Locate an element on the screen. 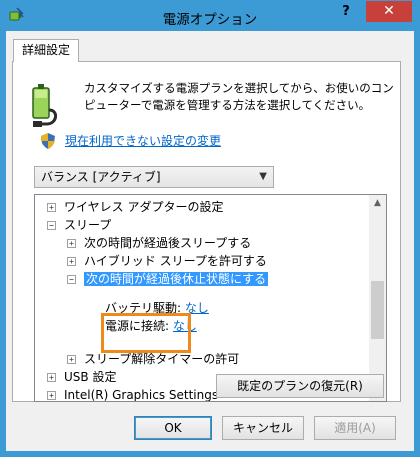 Image resolution: width=420 pixels, height=457 pixels. tree-item-label: ハイブリッド スリープを許可する is located at coordinates (175, 261).